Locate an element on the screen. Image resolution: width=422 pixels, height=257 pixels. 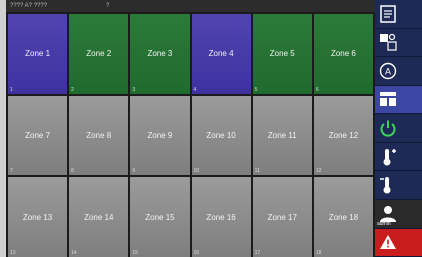
zone-corner-number: 1 is located at coordinates (11, 89).